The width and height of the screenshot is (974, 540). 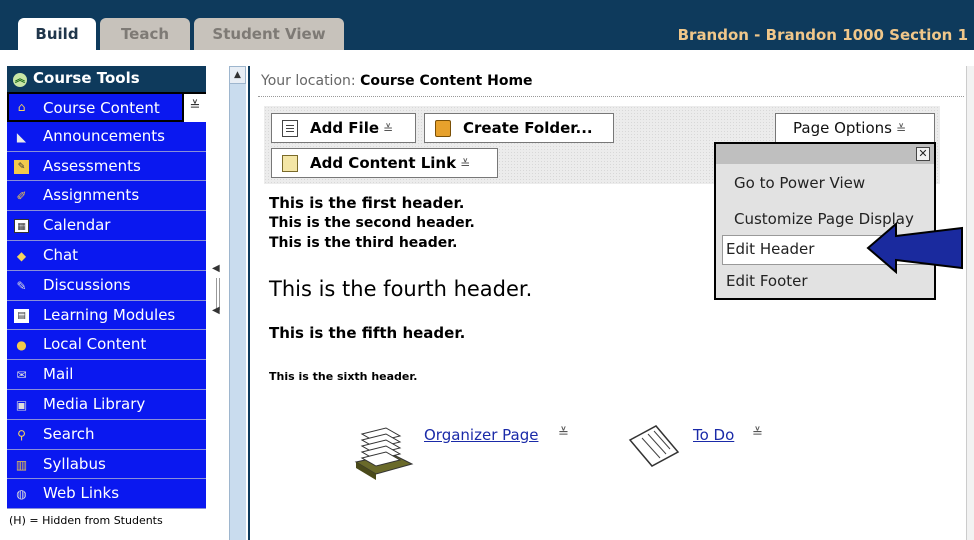 What do you see at coordinates (21, 345) in the screenshot?
I see `disc-icon: ●` at bounding box center [21, 345].